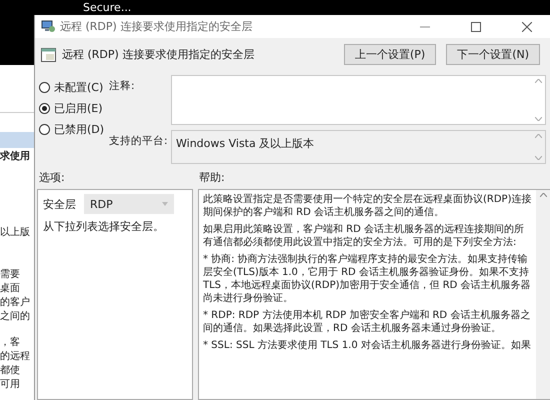 This screenshot has height=400, width=550. Describe the element at coordinates (367, 322) in the screenshot. I see `help-paragraph: * RDP: RDP 方法使用本机 RDP 加密安全客户端和 RD 会话主机服务器之间的通信。如果选择此设置，RD 会话主机服务器未通过身份验证。` at that location.